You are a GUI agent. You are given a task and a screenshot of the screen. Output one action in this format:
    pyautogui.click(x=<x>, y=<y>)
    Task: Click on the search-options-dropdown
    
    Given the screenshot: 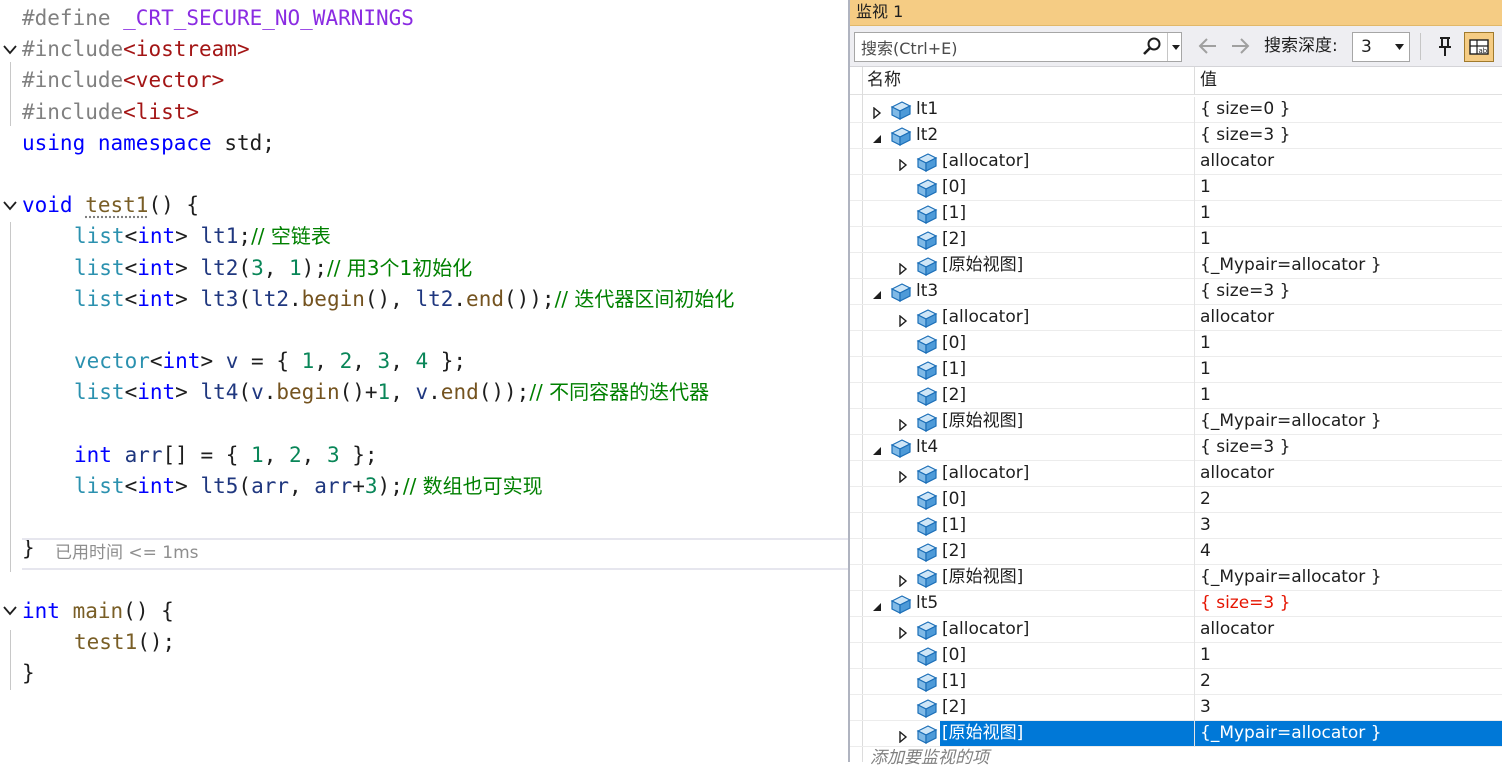 What is the action you would take?
    pyautogui.click(x=1175, y=47)
    